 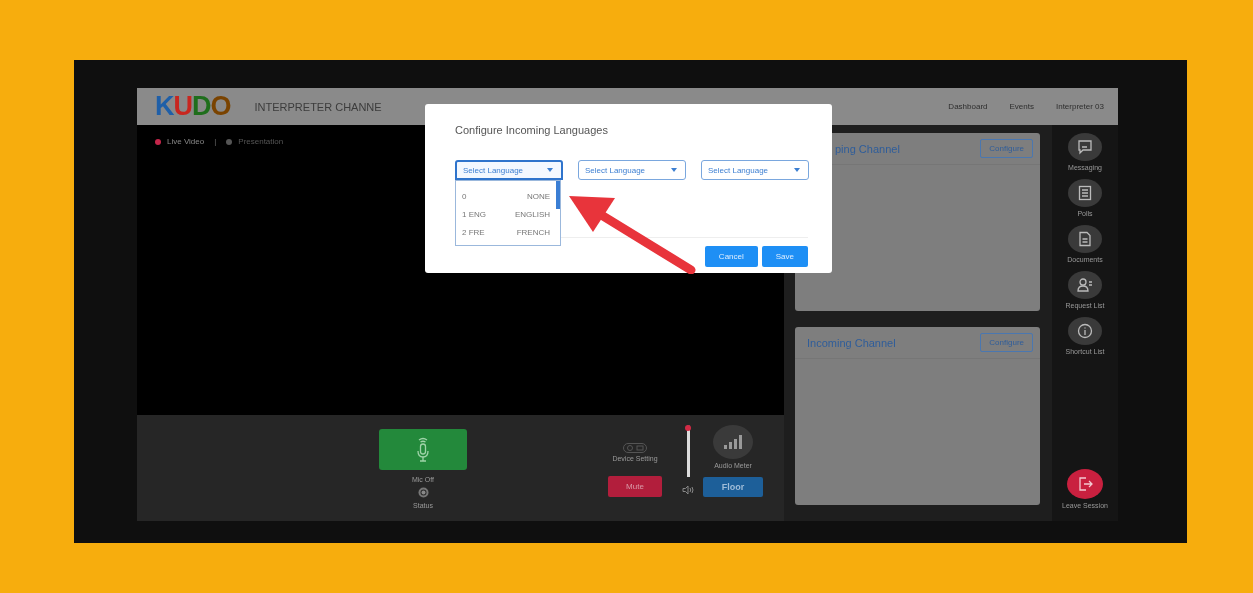 I want to click on mute-button: Mute, so click(x=635, y=486).